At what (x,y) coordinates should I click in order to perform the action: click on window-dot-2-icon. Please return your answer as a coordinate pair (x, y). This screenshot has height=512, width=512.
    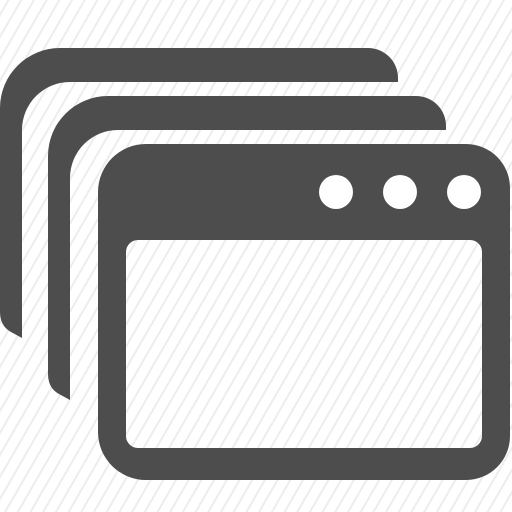
    Looking at the image, I should click on (400, 192).